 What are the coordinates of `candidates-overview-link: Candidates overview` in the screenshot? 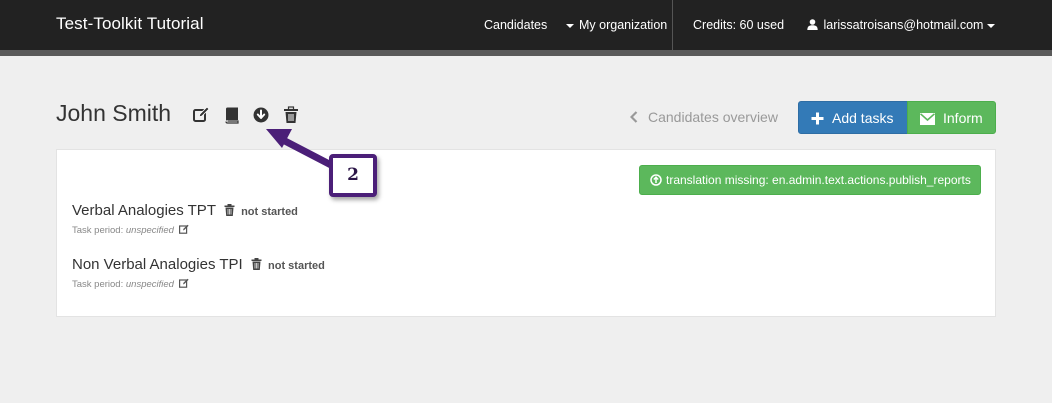 It's located at (704, 117).